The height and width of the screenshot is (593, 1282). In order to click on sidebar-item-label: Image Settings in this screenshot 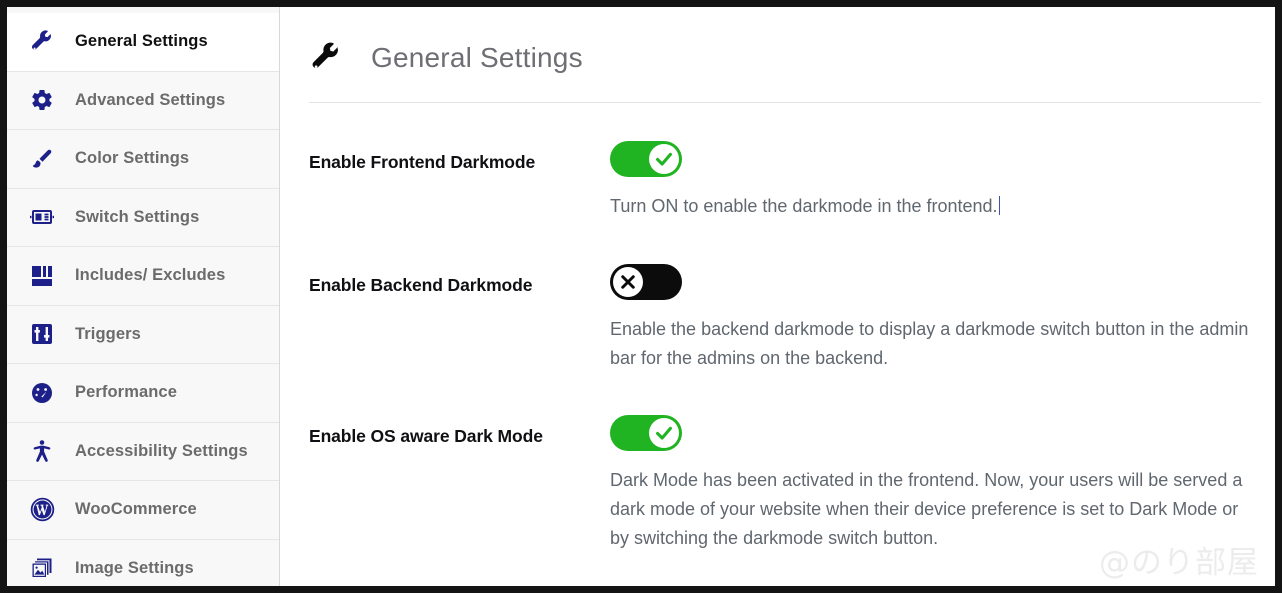, I will do `click(134, 567)`.